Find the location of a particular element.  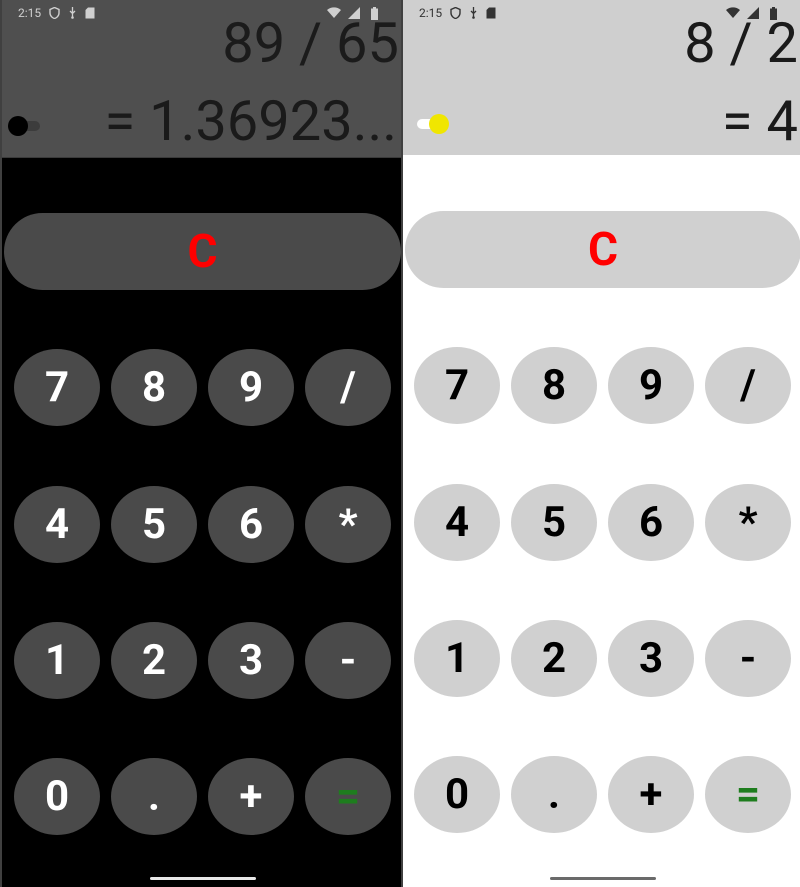

result-display: = 4 is located at coordinates (759, 121).